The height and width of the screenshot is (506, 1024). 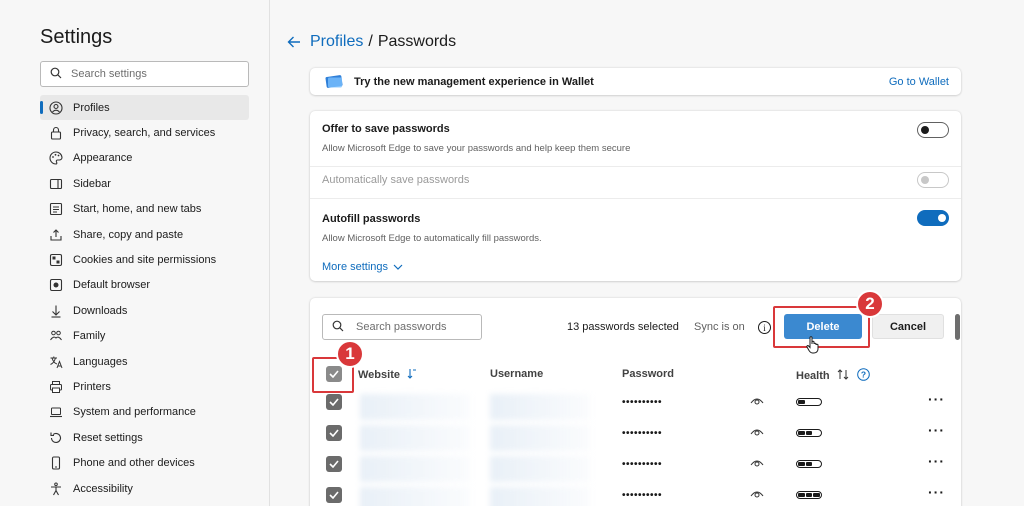 I want to click on website-column-header: Website, so click(x=387, y=375).